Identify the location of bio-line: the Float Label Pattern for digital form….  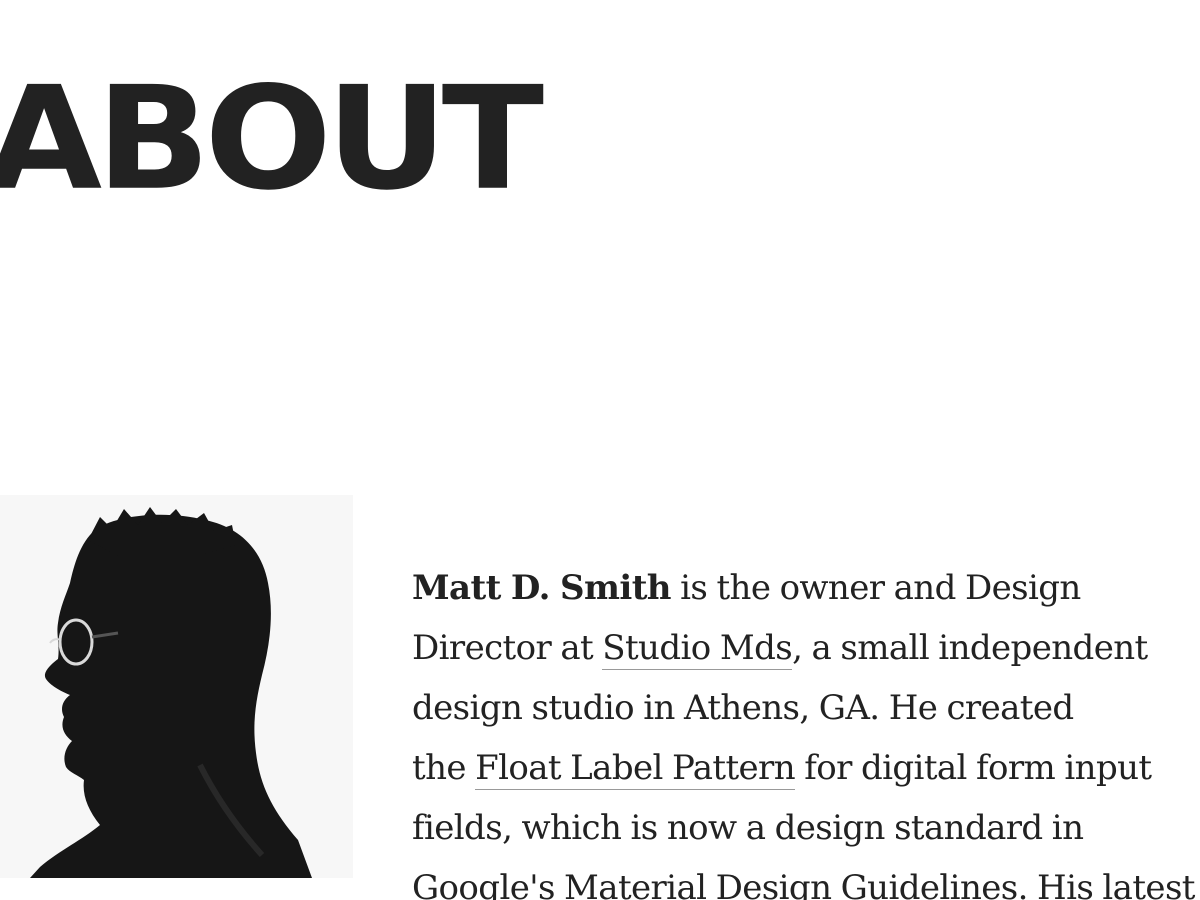
(806, 768).